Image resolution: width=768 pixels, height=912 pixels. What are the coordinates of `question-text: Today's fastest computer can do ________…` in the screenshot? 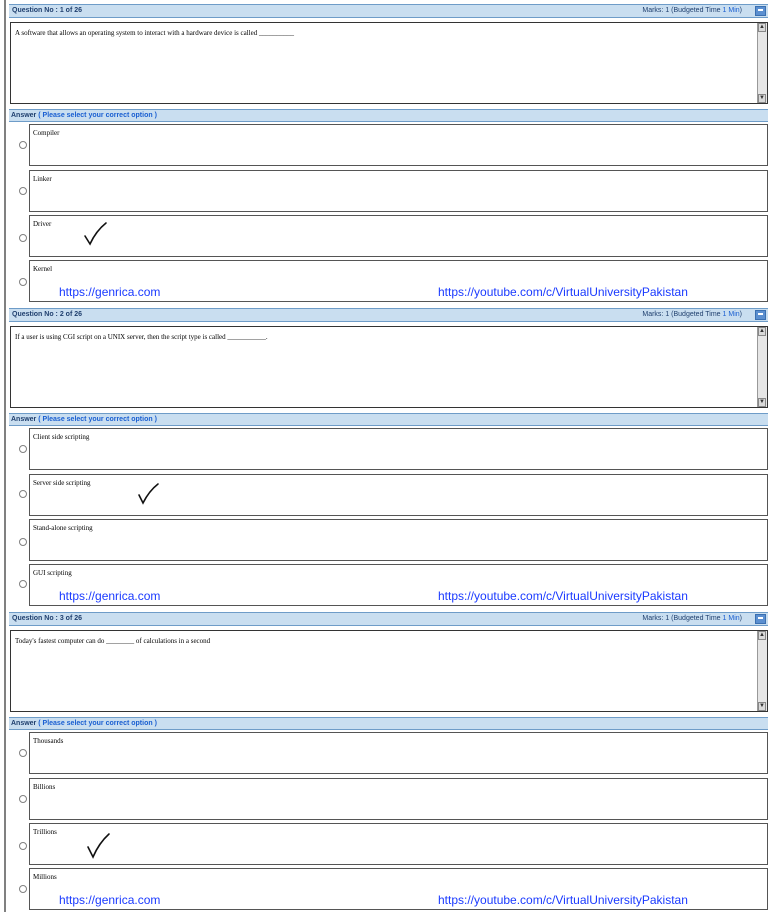 It's located at (113, 641).